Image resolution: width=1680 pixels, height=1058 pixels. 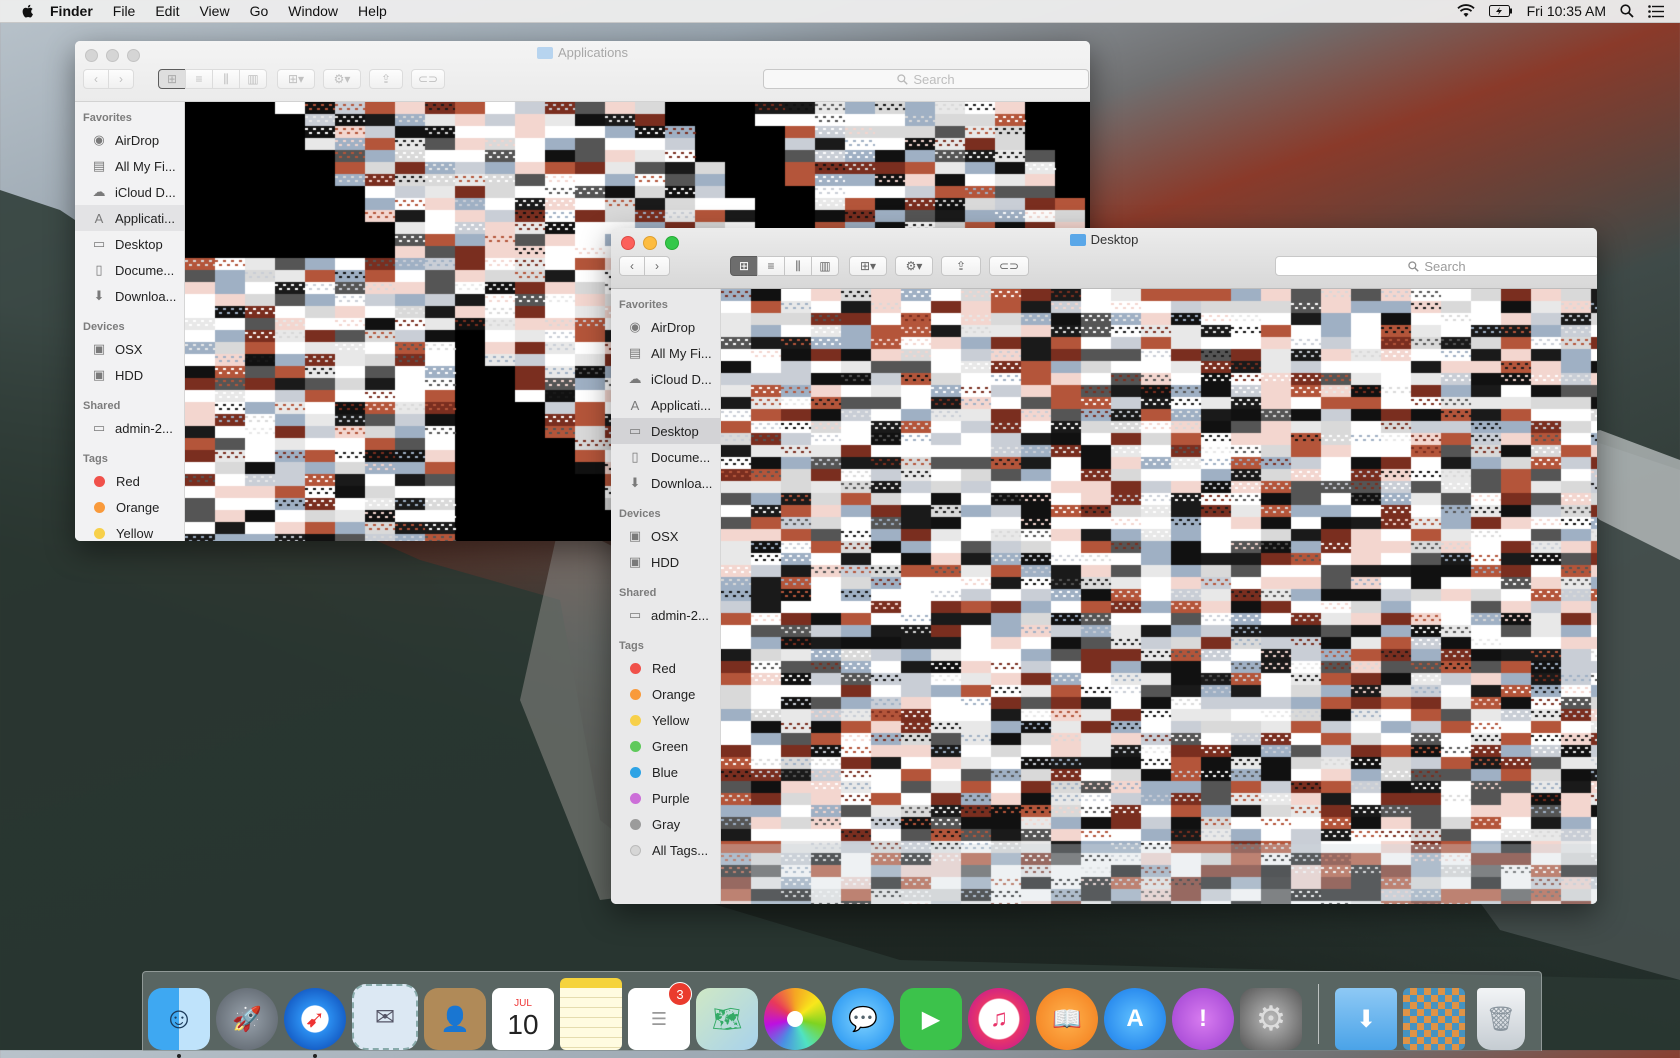 I want to click on airdrop-icon: ◉, so click(x=99, y=139).